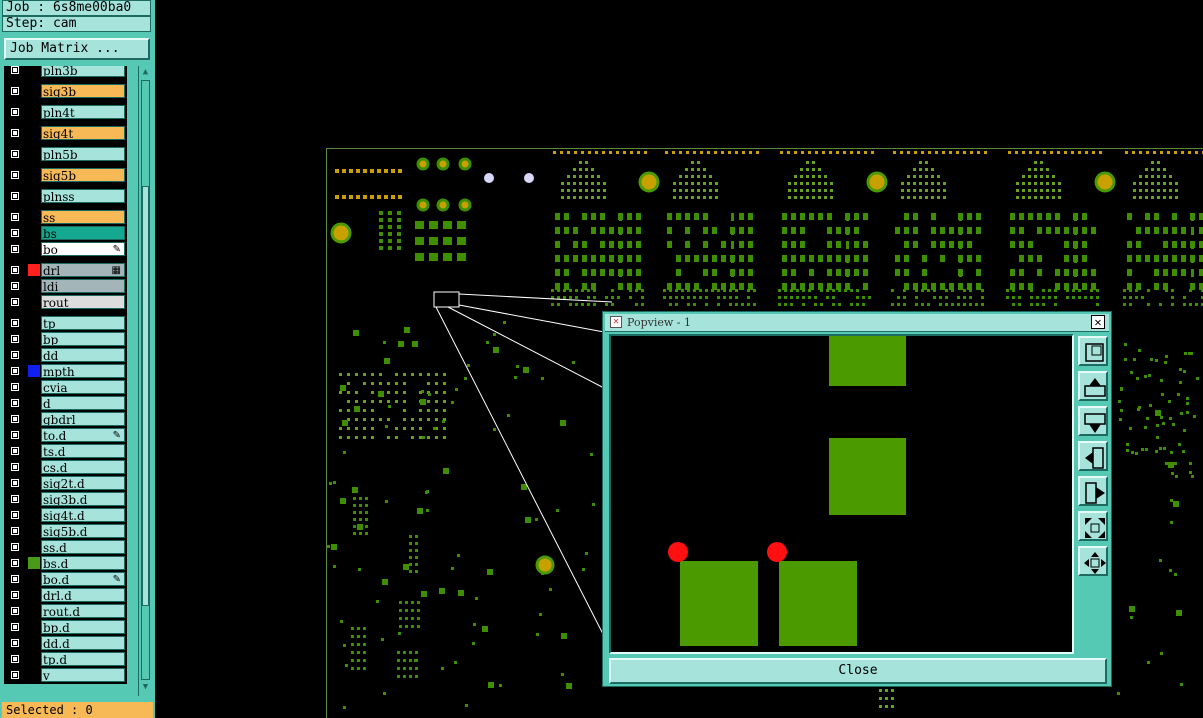 Image resolution: width=1203 pixels, height=718 pixels. I want to click on layer-row-ss: ss, so click(65, 217).